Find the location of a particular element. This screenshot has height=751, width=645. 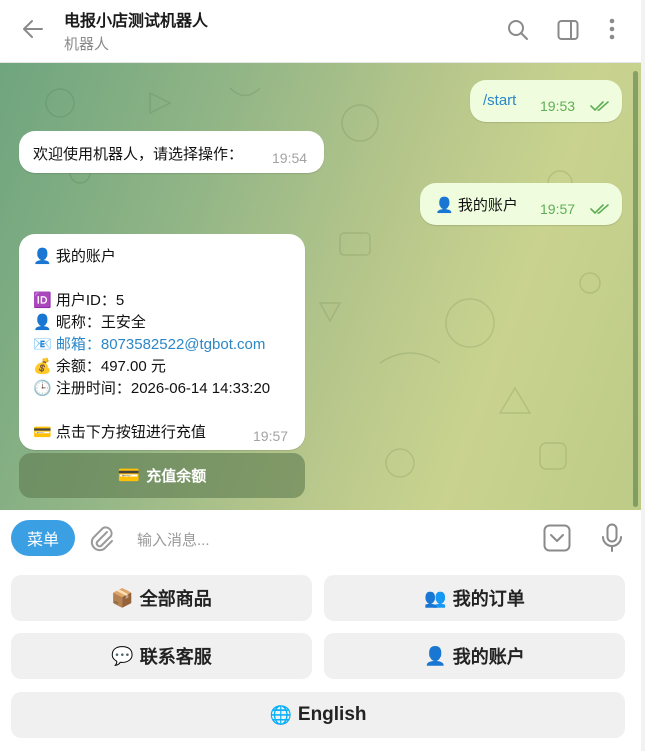

money-bag-icon: 💰 is located at coordinates (42, 366).